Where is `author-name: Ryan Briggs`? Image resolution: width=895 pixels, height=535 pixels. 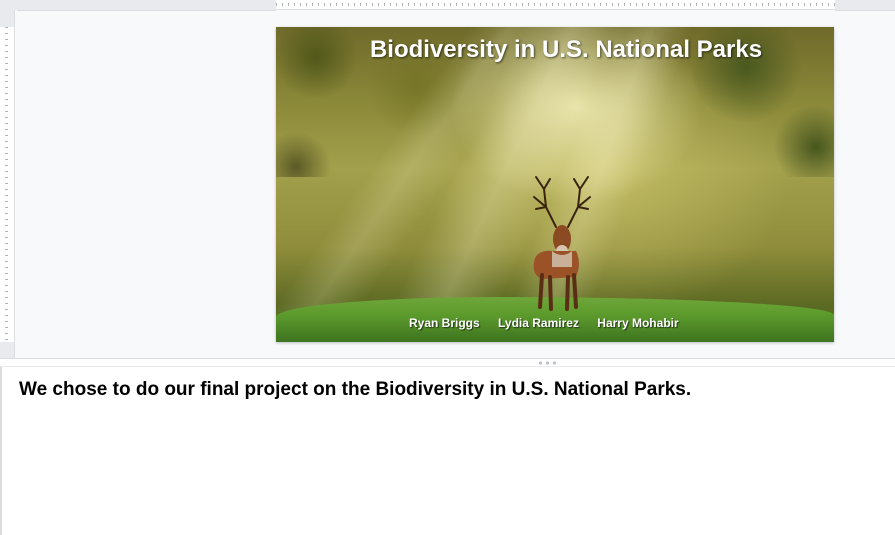 author-name: Ryan Briggs is located at coordinates (444, 323).